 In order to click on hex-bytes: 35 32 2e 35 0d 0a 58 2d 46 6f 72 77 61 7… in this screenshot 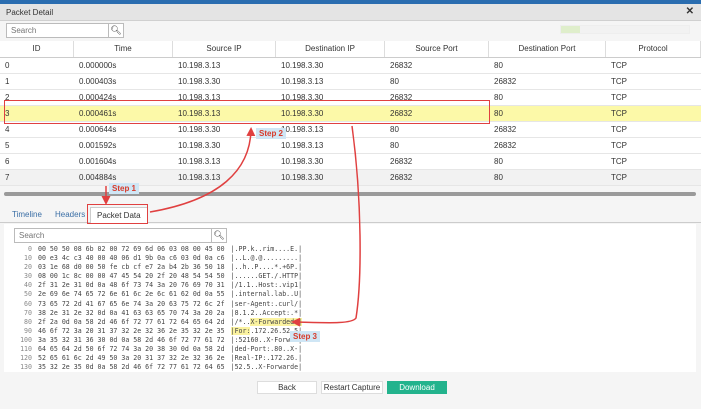, I will do `click(131, 367)`.